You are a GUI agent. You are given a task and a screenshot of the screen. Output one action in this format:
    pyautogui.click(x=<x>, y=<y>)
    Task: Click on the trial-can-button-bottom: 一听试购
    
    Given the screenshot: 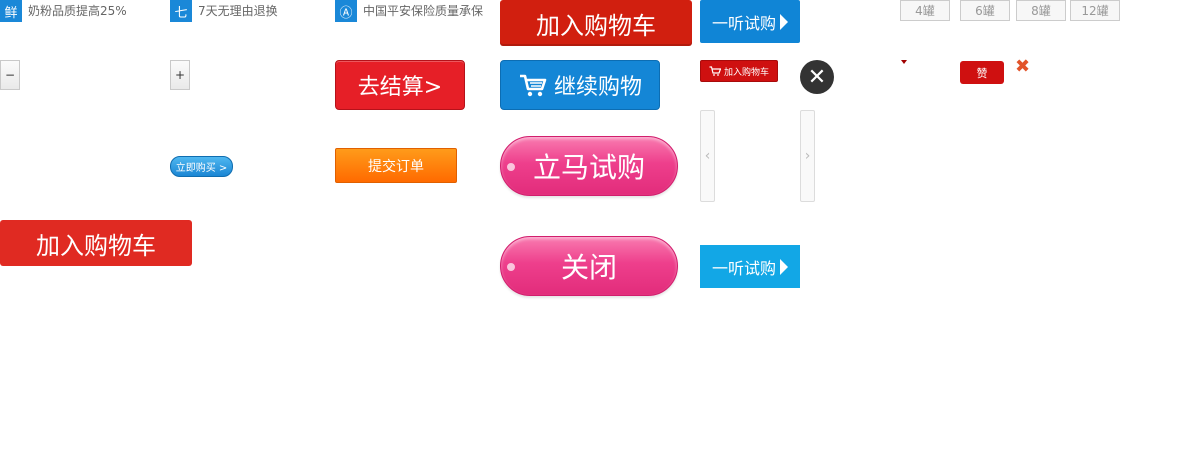 What is the action you would take?
    pyautogui.click(x=750, y=266)
    